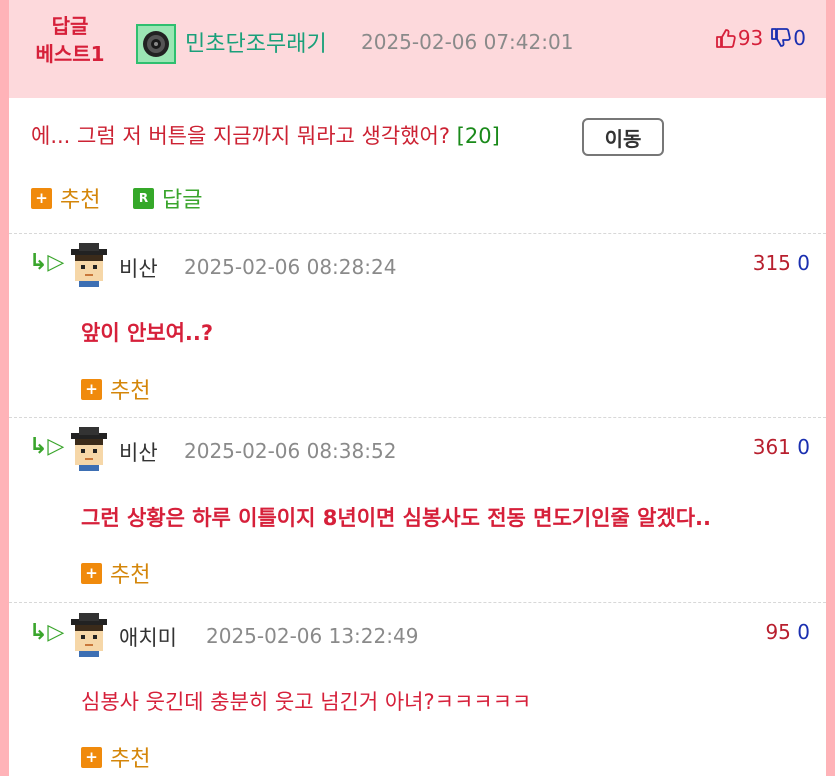 The height and width of the screenshot is (776, 835). Describe the element at coordinates (148, 637) in the screenshot. I see `comment-nickname: 애치미` at that location.